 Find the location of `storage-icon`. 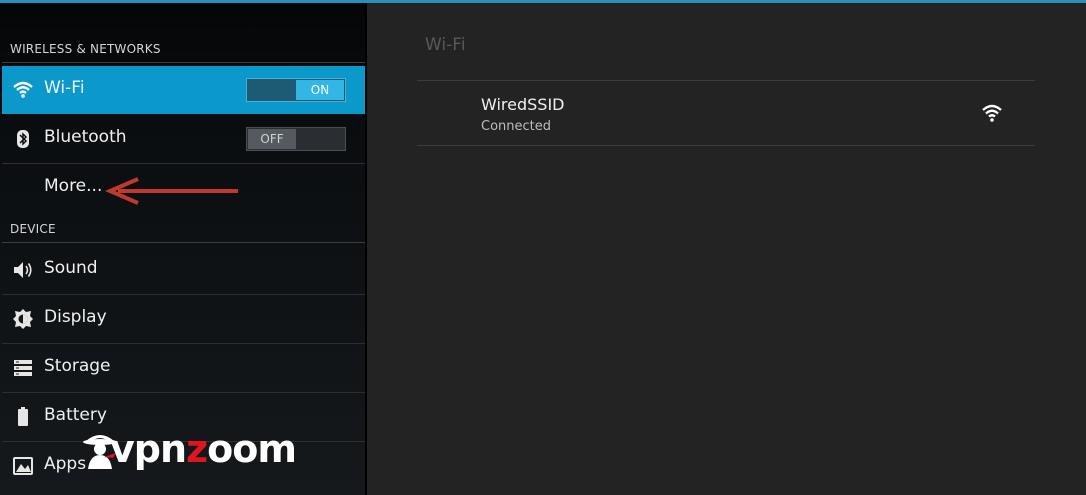

storage-icon is located at coordinates (23, 368).